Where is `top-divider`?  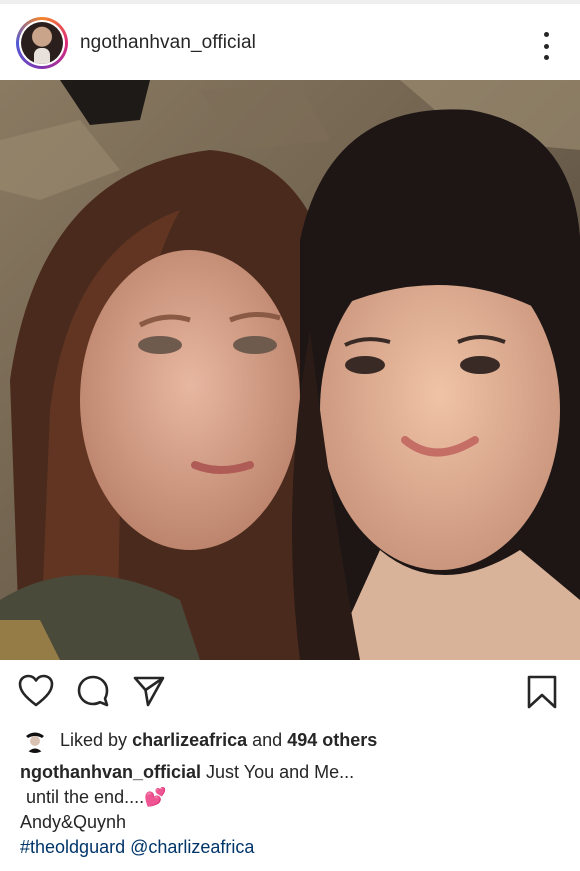
top-divider is located at coordinates (290, 2).